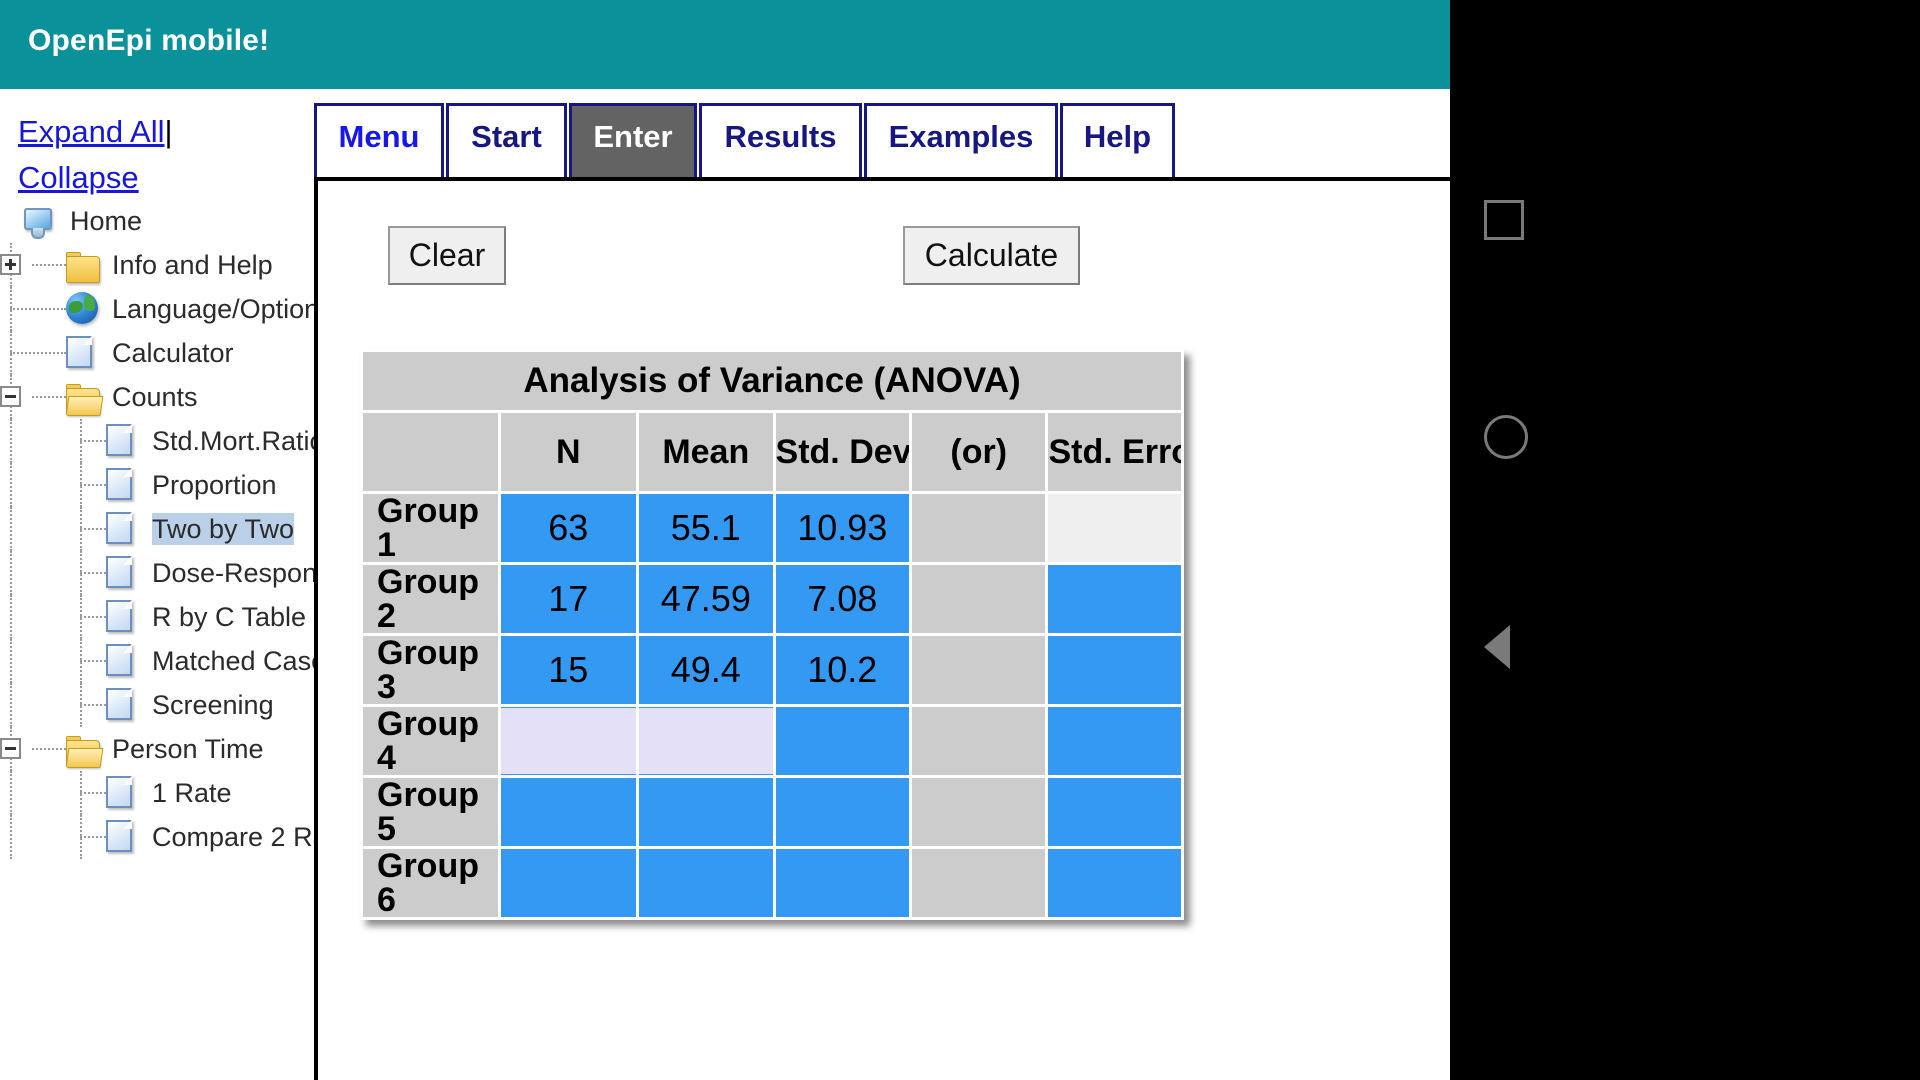 The height and width of the screenshot is (1080, 1920). What do you see at coordinates (379, 140) in the screenshot?
I see `tab-menu: Menu` at bounding box center [379, 140].